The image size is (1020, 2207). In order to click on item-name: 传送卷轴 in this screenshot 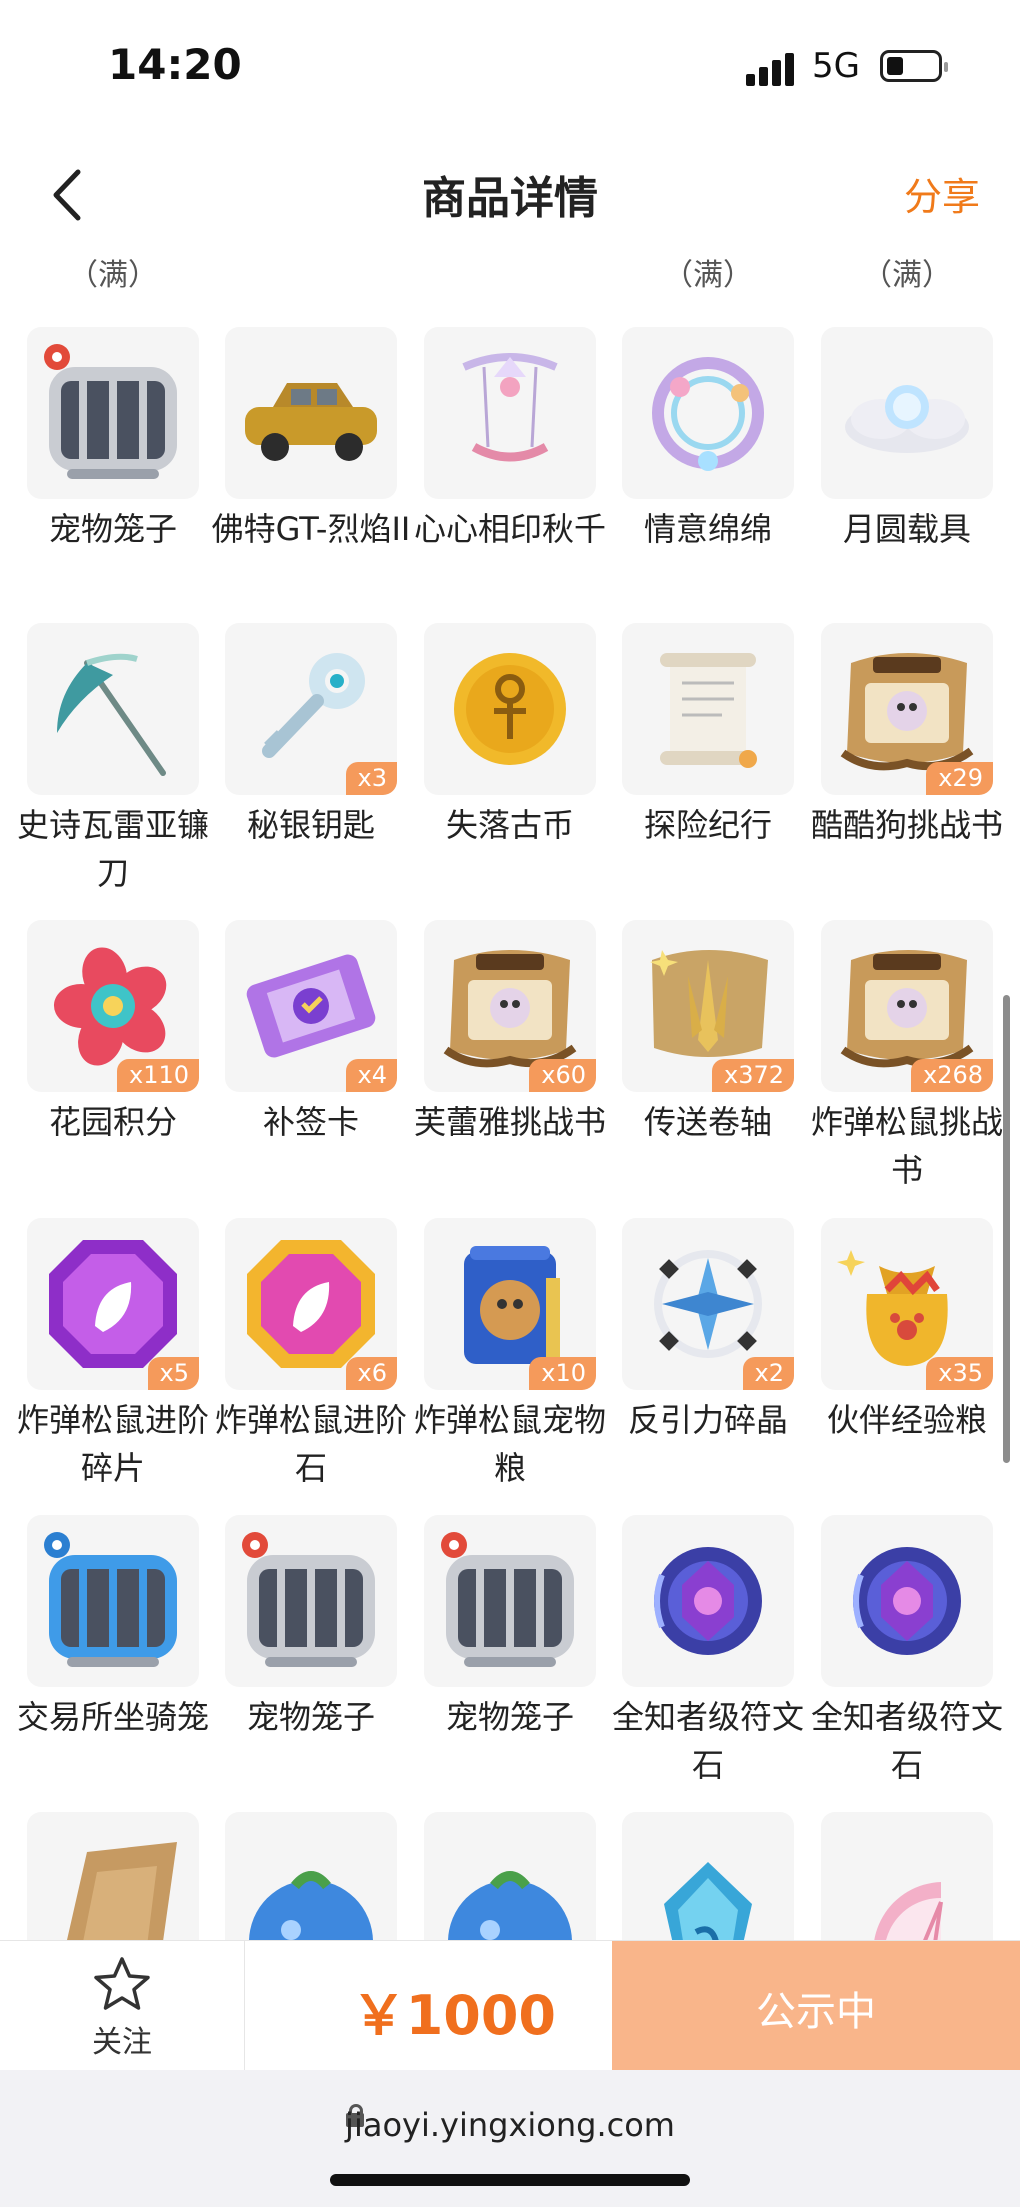, I will do `click(707, 1122)`.